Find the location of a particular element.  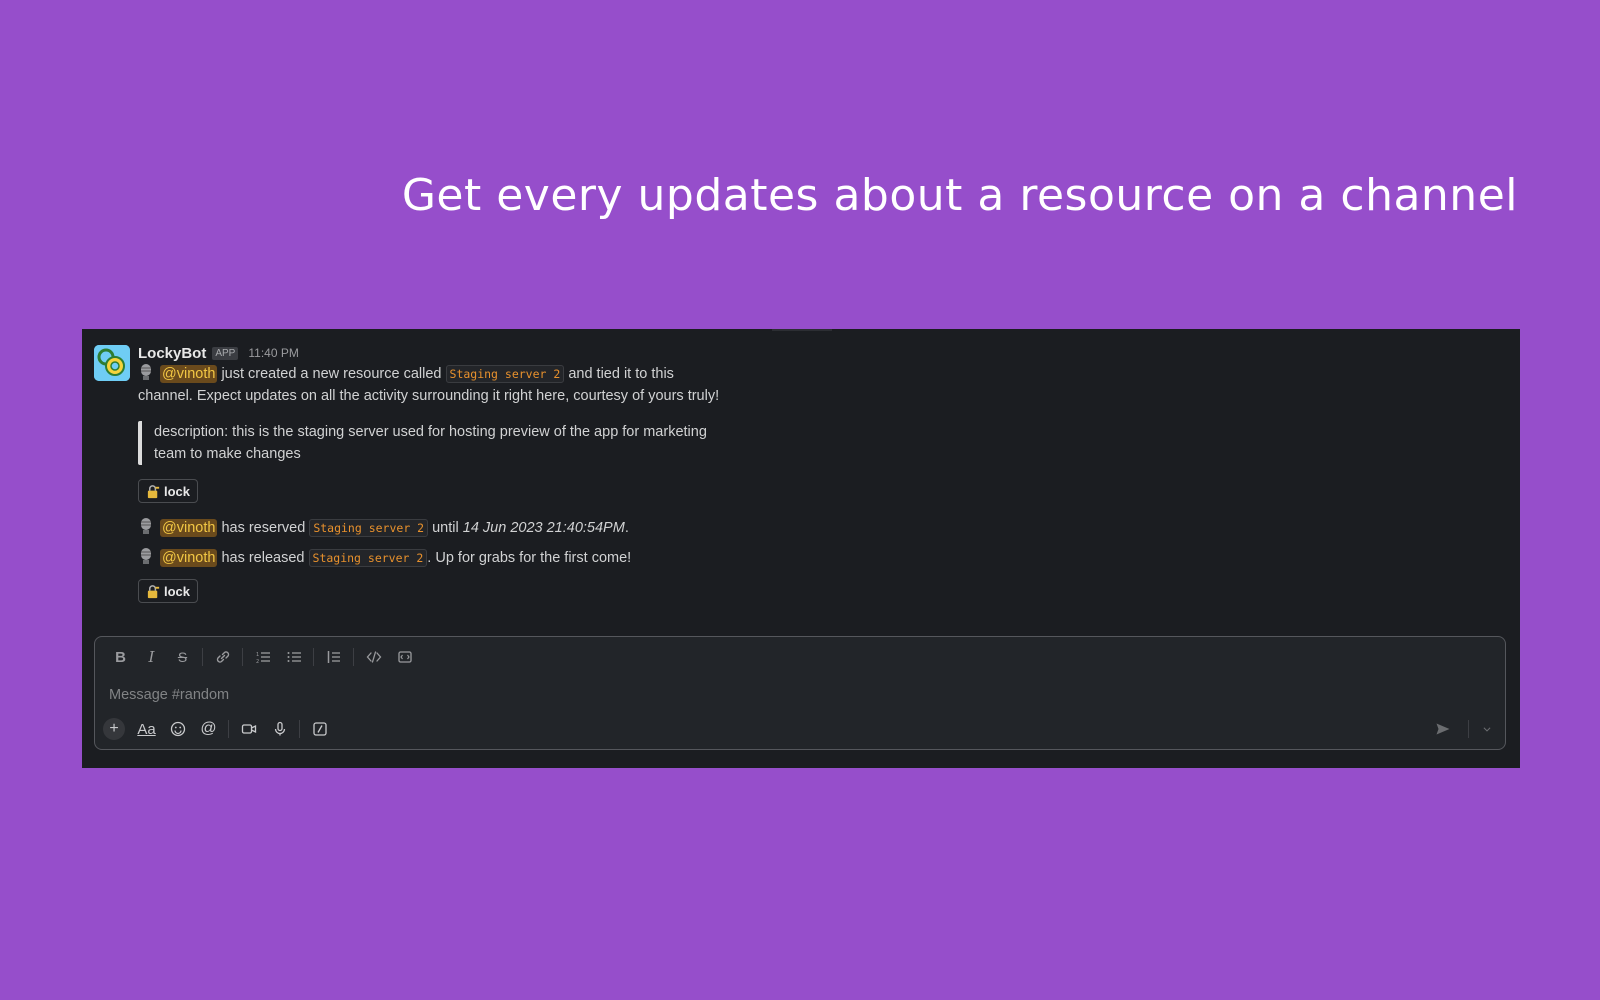

plus-icon: + is located at coordinates (114, 729).